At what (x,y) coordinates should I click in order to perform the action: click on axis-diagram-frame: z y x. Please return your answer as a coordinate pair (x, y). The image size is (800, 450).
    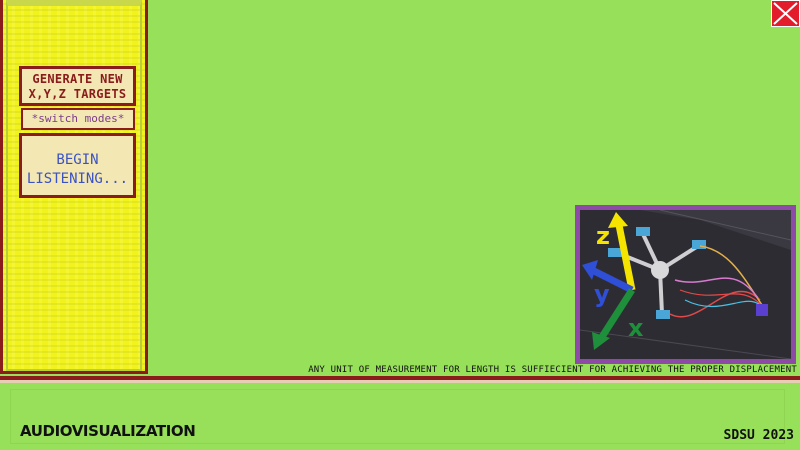
    Looking at the image, I should click on (685, 284).